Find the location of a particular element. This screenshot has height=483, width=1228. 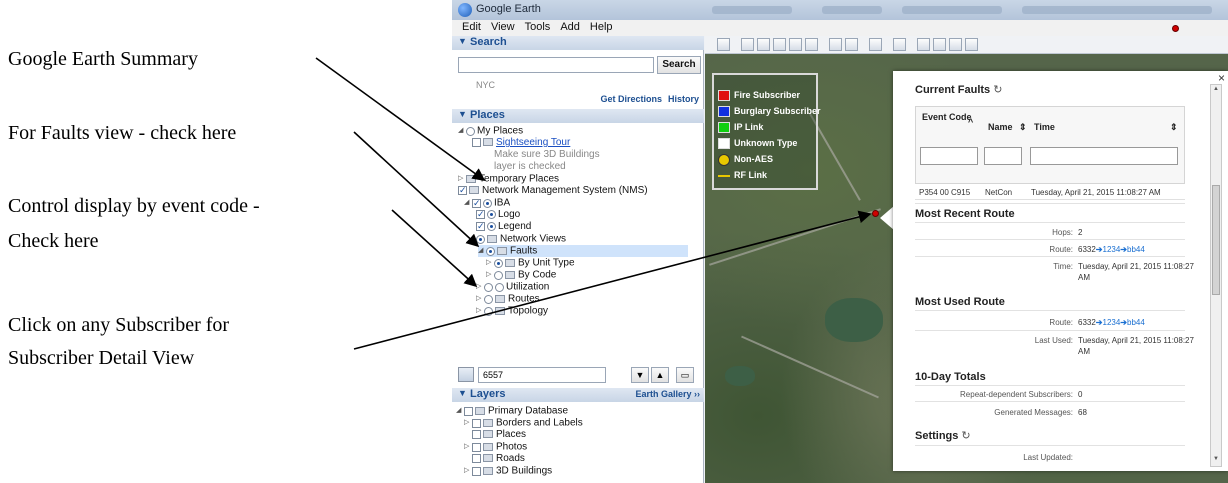

email-icon is located at coordinates (923, 44).